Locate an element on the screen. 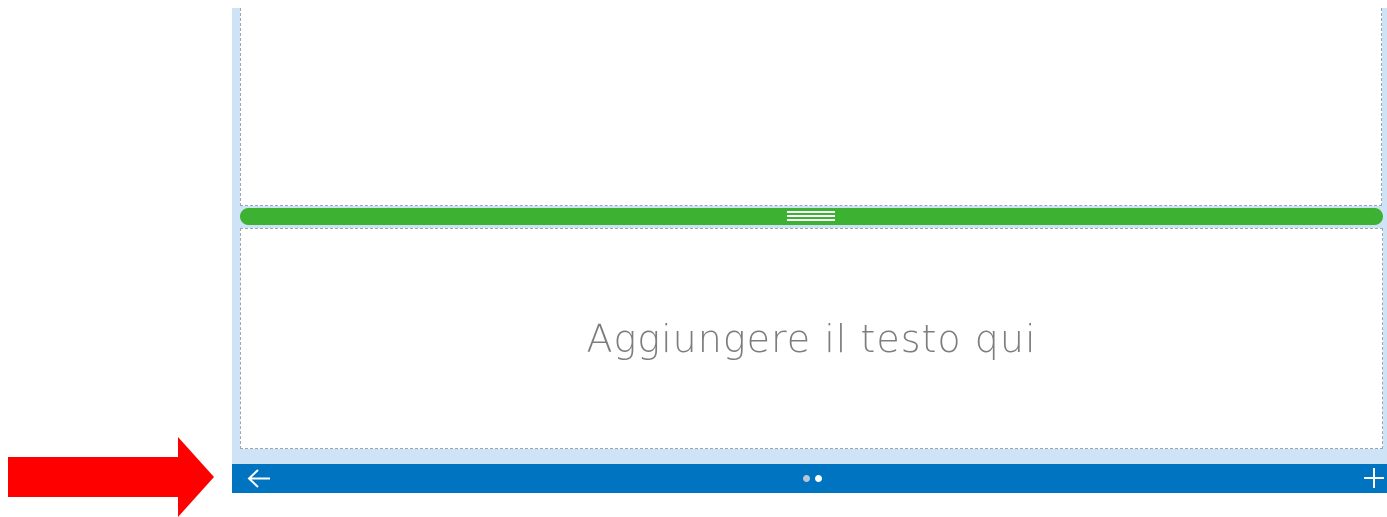 Image resolution: width=1387 pixels, height=517 pixels. bottom-toolbar is located at coordinates (809, 478).